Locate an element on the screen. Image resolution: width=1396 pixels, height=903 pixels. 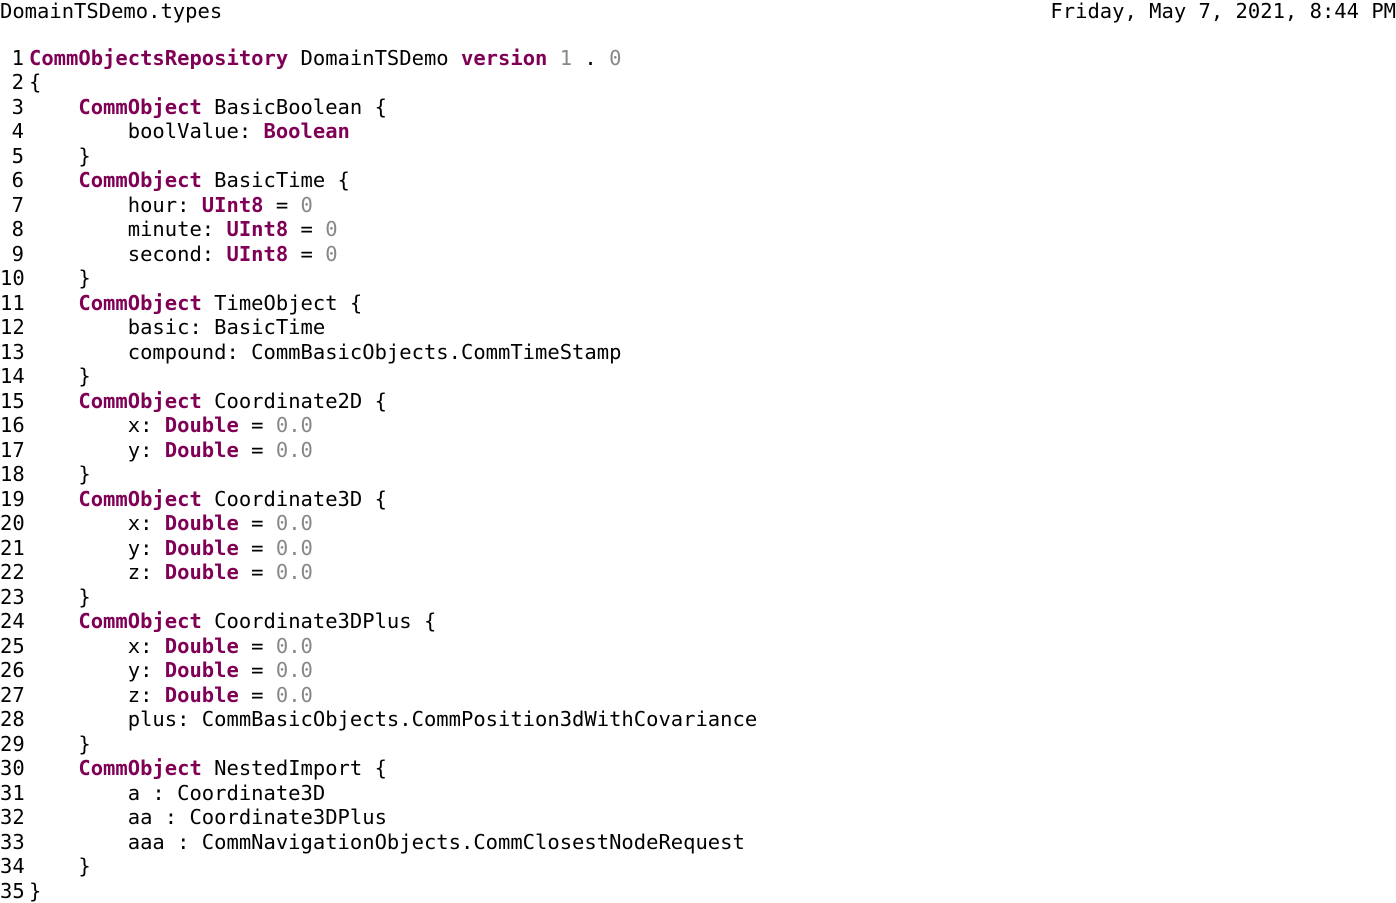
code-text: aa : Coordinate3DPlus is located at coordinates (208, 817).